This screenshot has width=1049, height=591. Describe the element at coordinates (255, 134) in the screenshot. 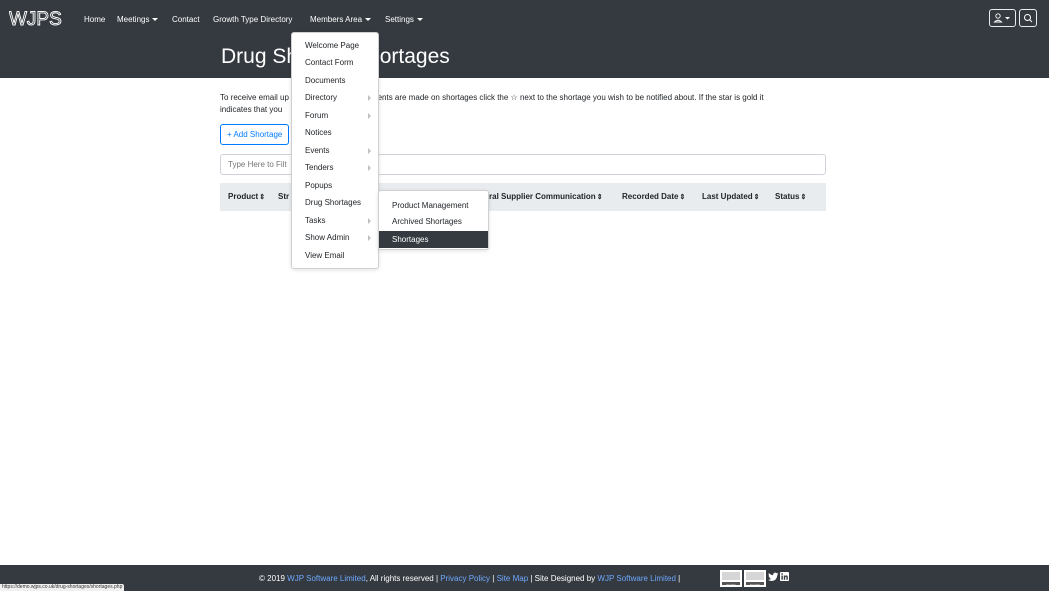

I see `add-shortage-button: + Add Shortage` at that location.